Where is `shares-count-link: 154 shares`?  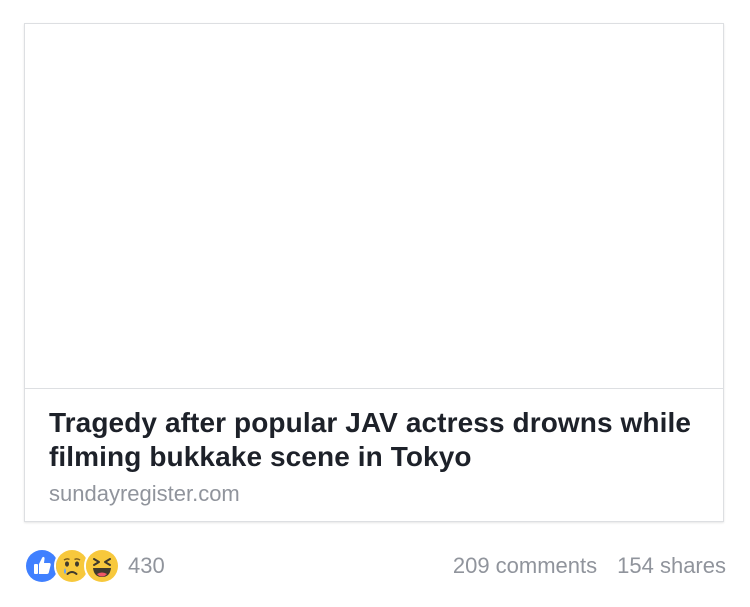 shares-count-link: 154 shares is located at coordinates (671, 566).